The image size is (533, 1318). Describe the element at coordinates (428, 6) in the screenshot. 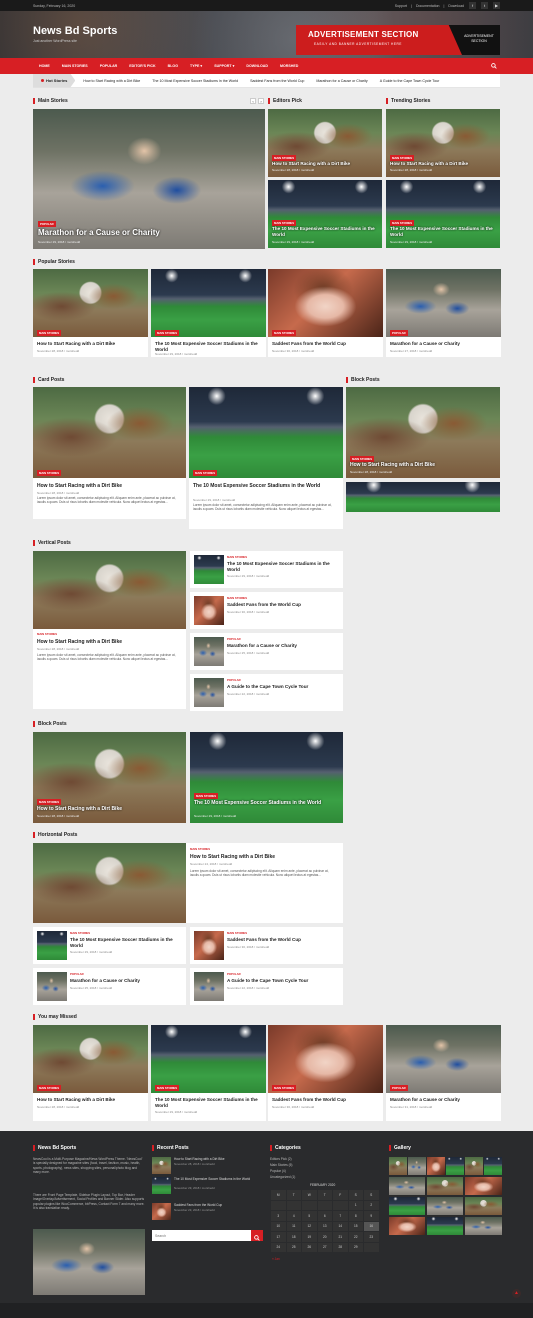

I see `documentation-link: Documentation` at that location.